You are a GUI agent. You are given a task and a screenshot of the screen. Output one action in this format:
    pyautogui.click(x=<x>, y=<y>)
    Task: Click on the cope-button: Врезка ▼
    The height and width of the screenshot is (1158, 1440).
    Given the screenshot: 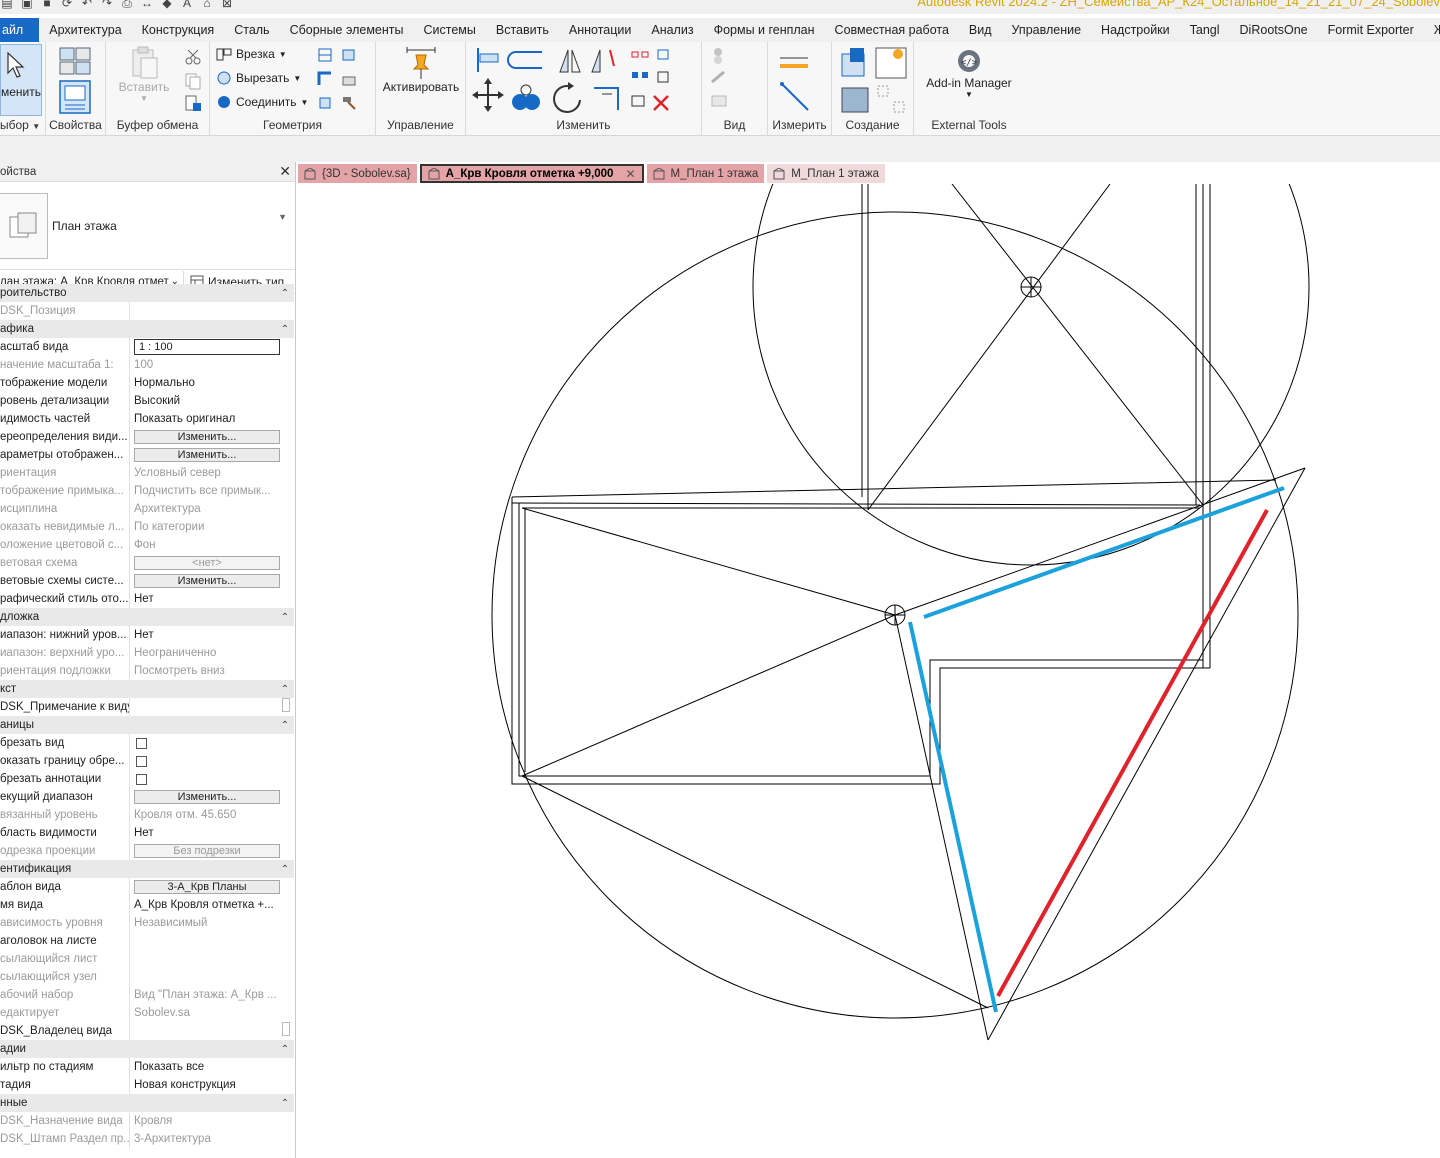 What is the action you would take?
    pyautogui.click(x=251, y=54)
    